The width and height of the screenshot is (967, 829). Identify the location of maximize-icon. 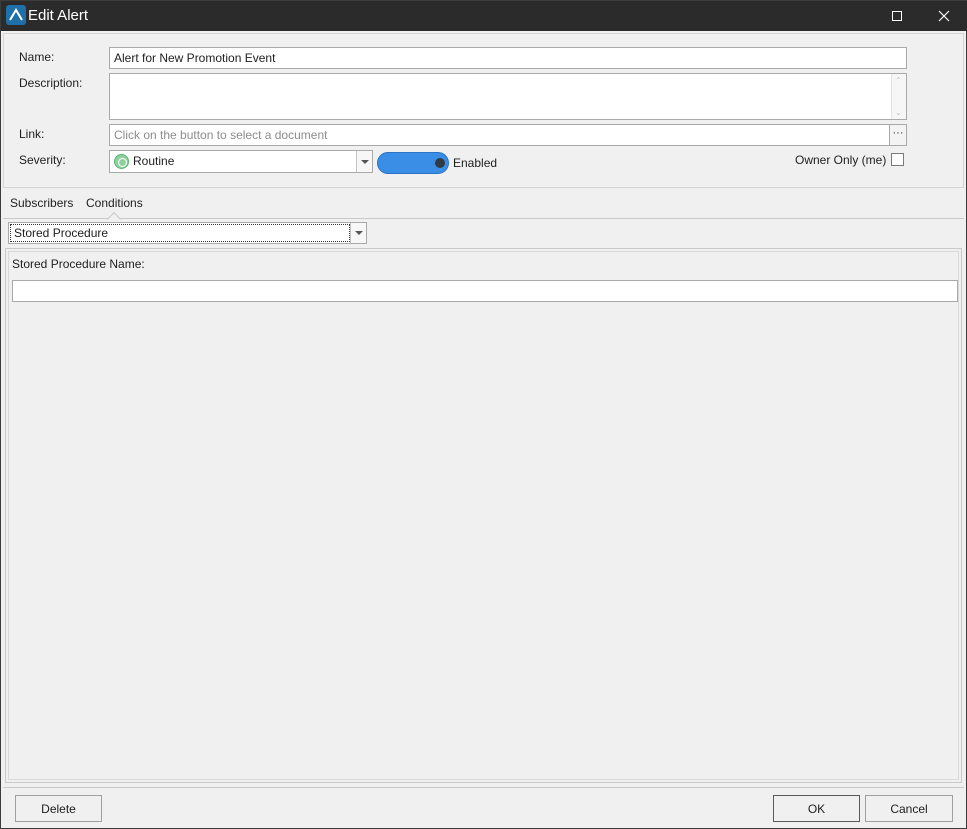
(897, 16).